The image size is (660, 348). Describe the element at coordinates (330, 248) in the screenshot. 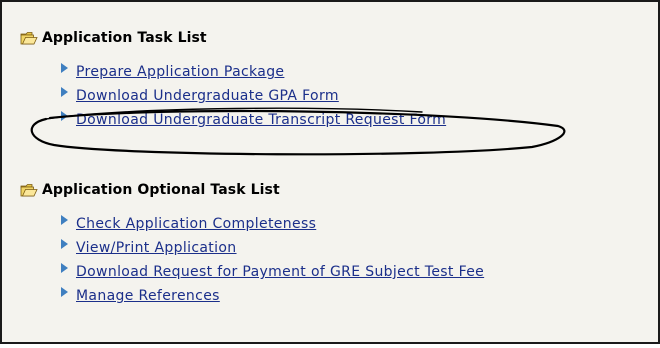

I see `task-item-view-print-application: View/Print Application` at that location.